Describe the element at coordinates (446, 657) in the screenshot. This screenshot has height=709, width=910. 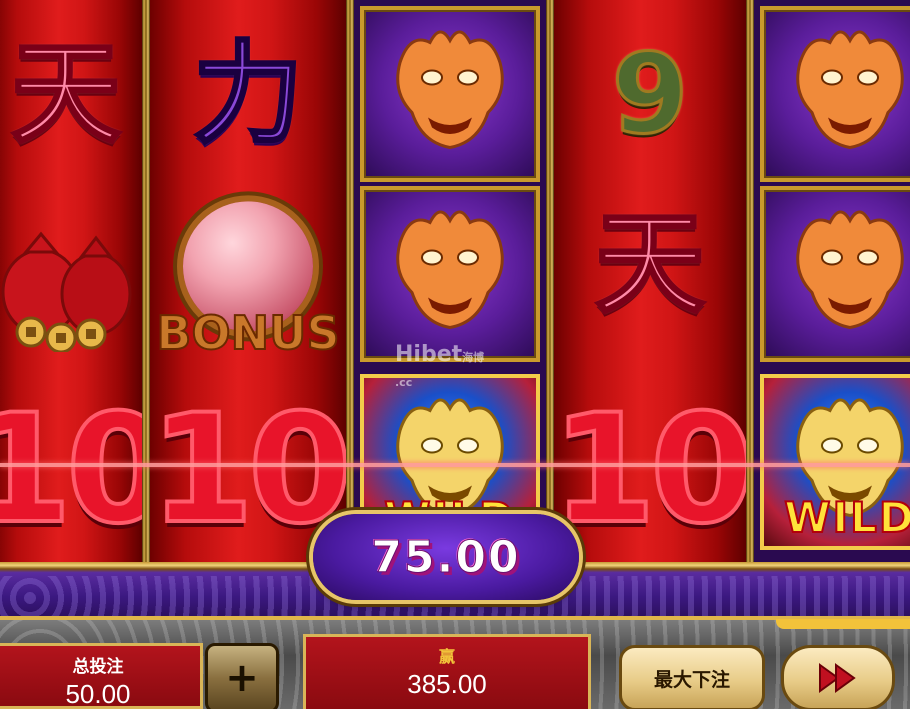
I see `win-label: 赢` at that location.